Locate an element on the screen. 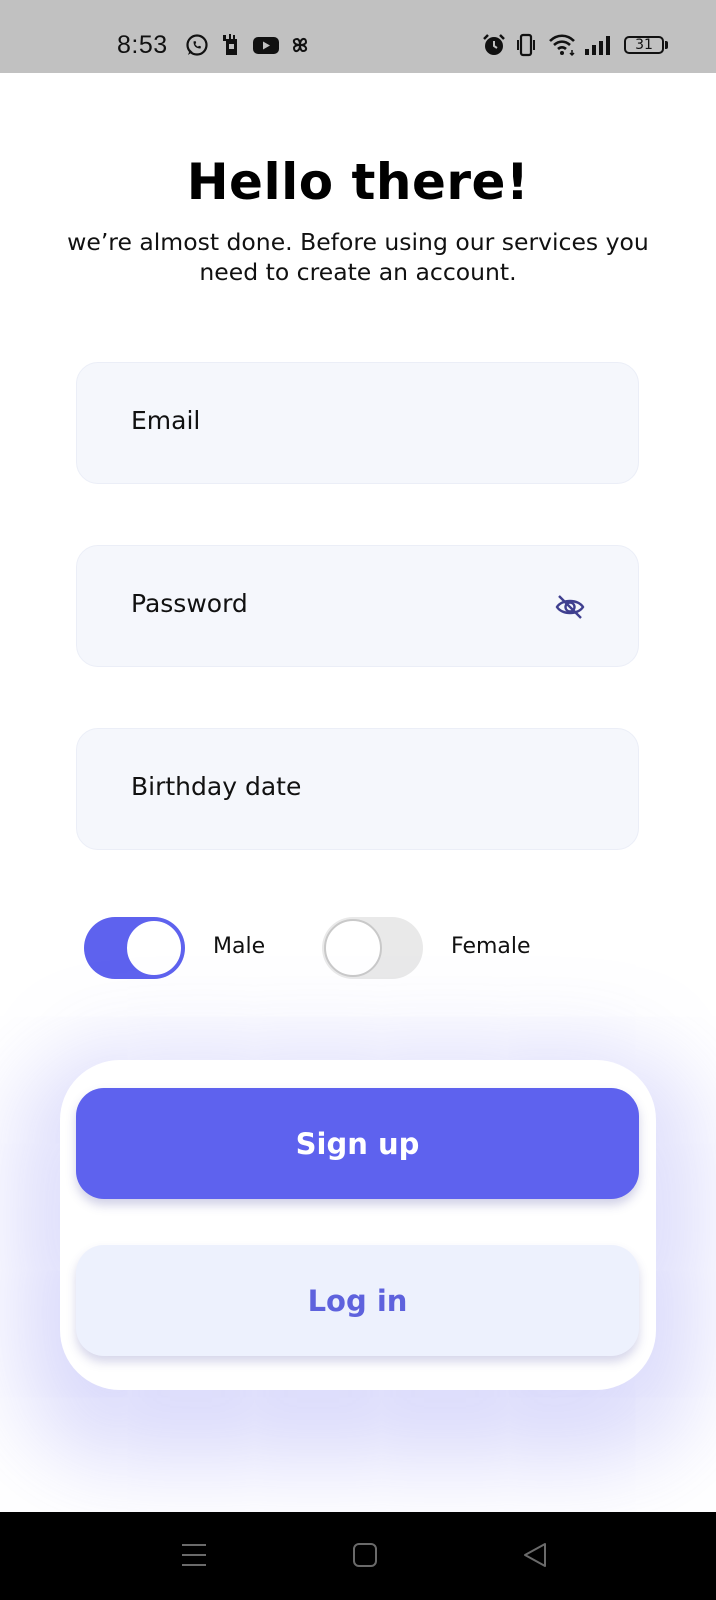  home-icon is located at coordinates (365, 1555).